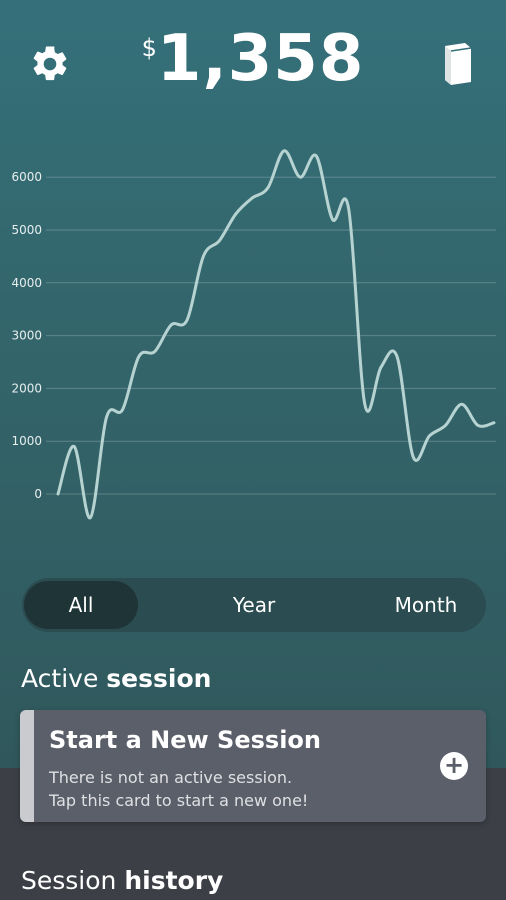 The width and height of the screenshot is (506, 900). I want to click on range-toggle: All Year Month, so click(254, 605).